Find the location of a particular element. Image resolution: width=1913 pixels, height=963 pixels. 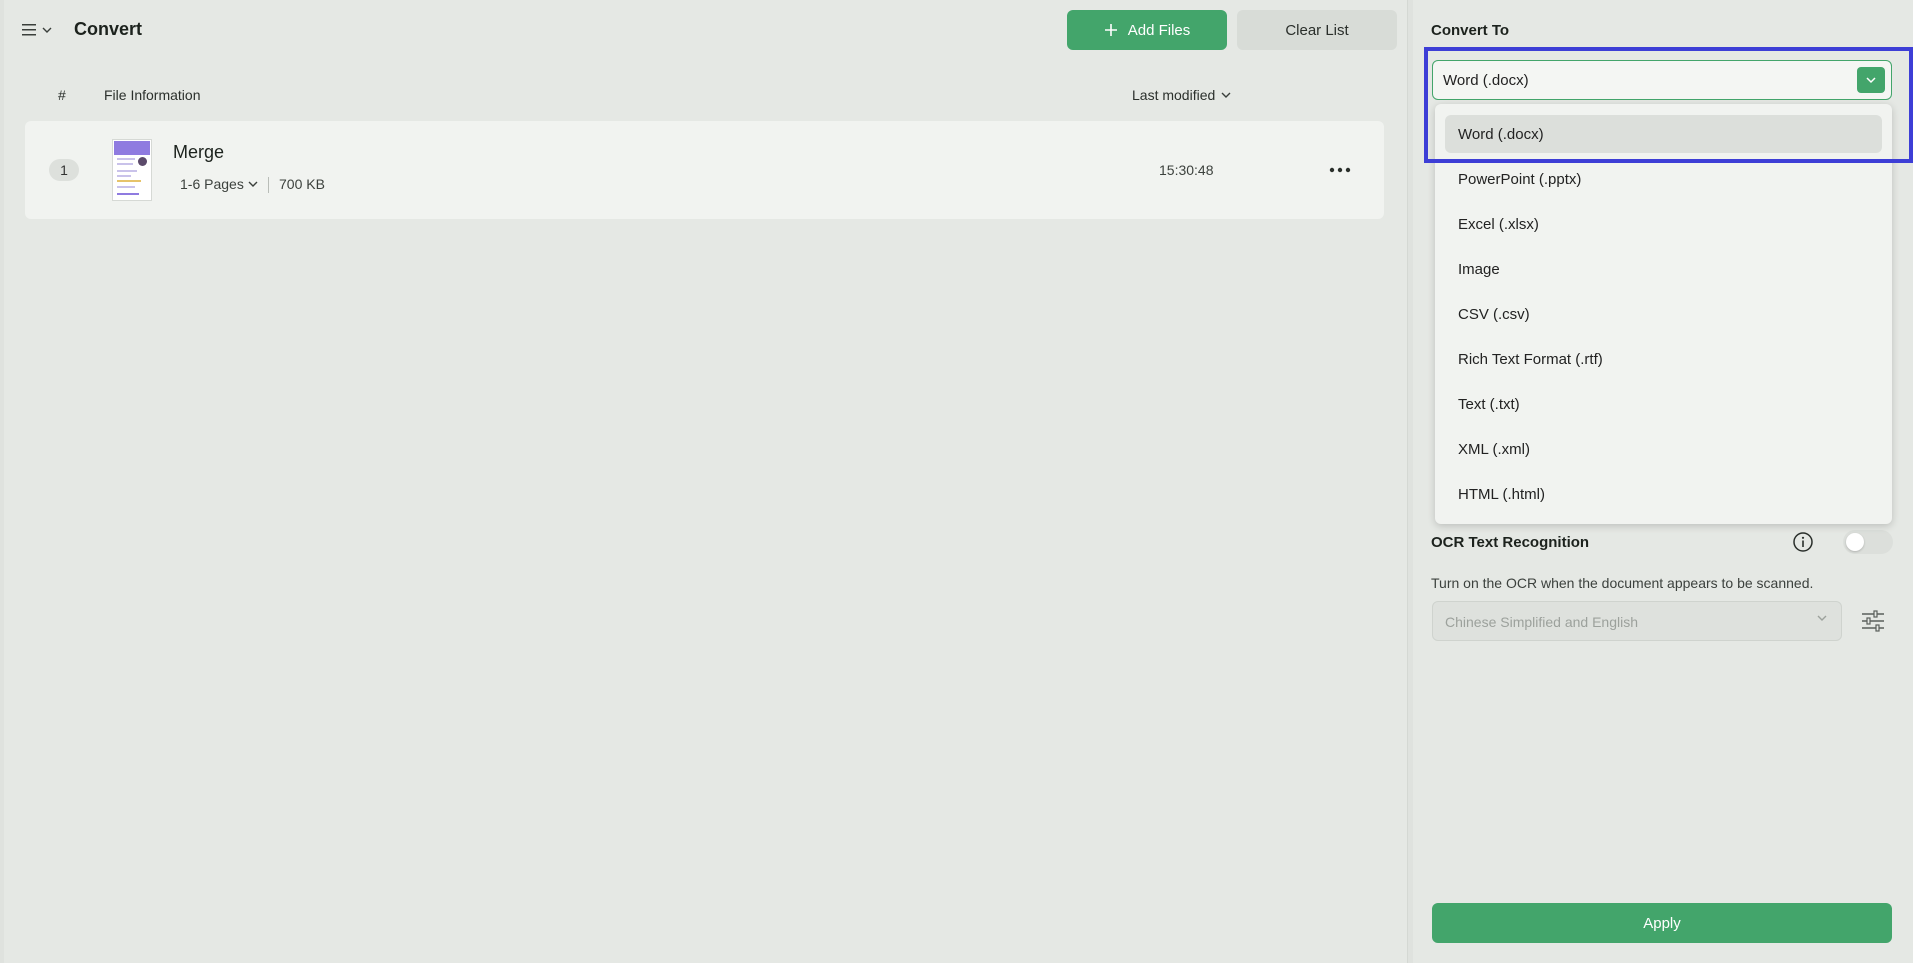

more-options-button is located at coordinates (1340, 170).